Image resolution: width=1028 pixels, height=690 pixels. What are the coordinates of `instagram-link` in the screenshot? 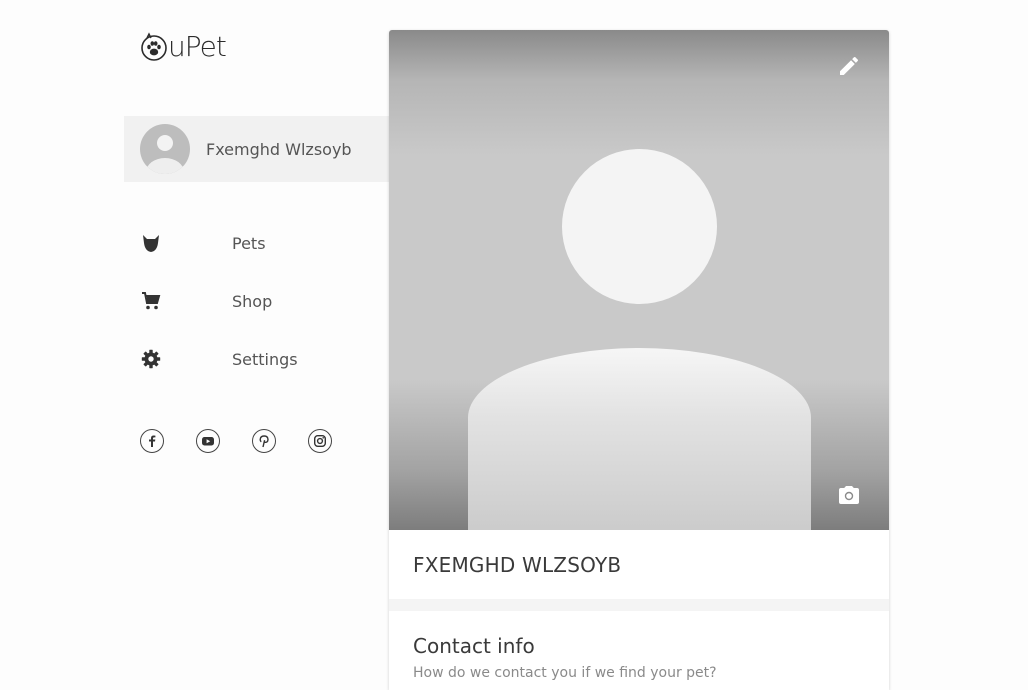 It's located at (320, 441).